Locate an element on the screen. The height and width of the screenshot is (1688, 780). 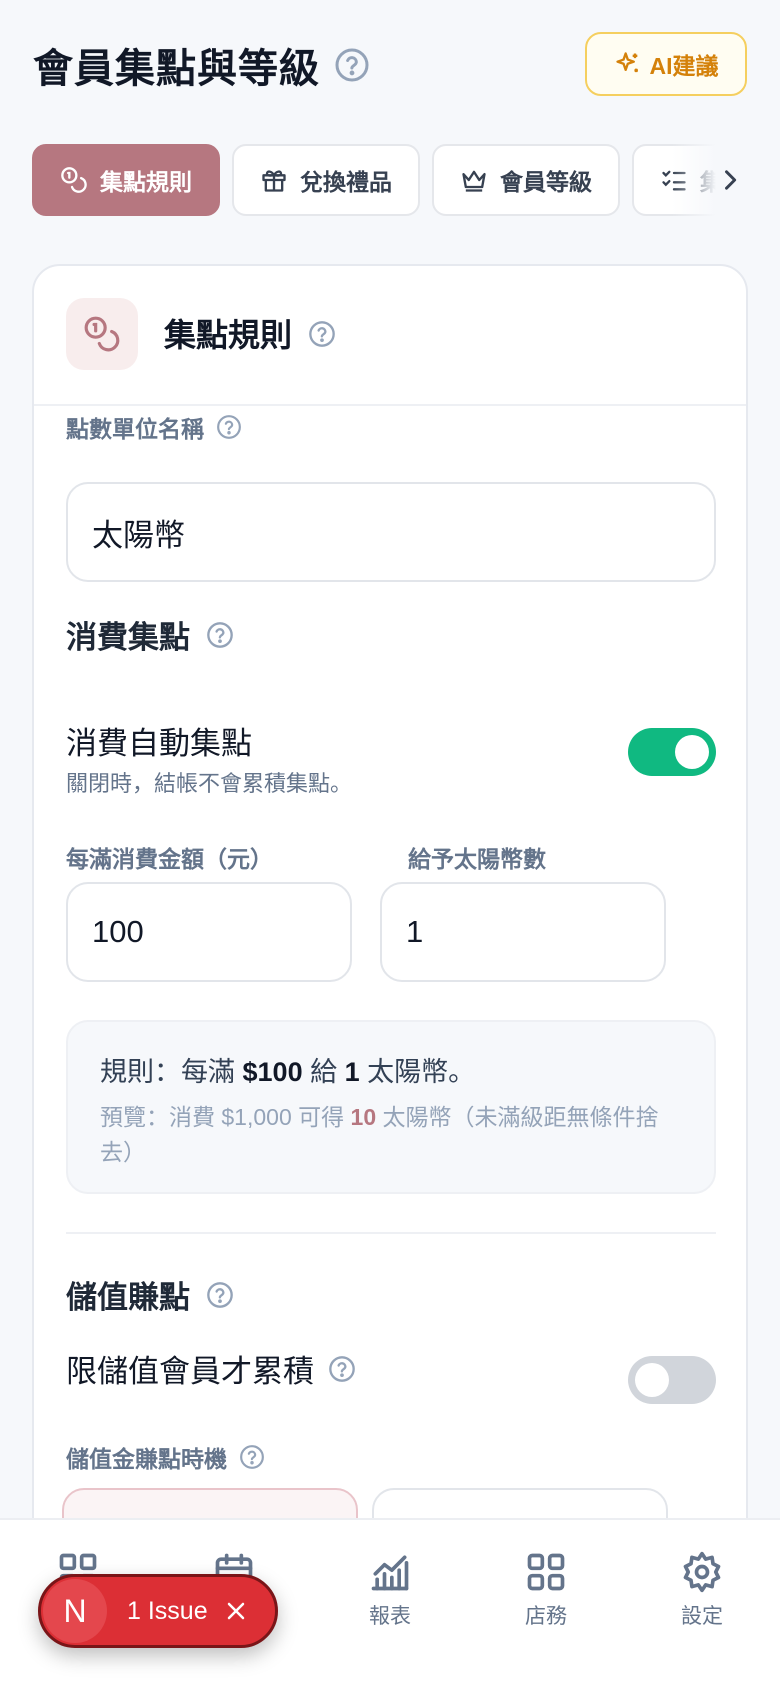
preview-text: 預覽：消費 $1,000 可得 10 太陽幣（未滿級距無條件捨去） is located at coordinates (395, 1135).